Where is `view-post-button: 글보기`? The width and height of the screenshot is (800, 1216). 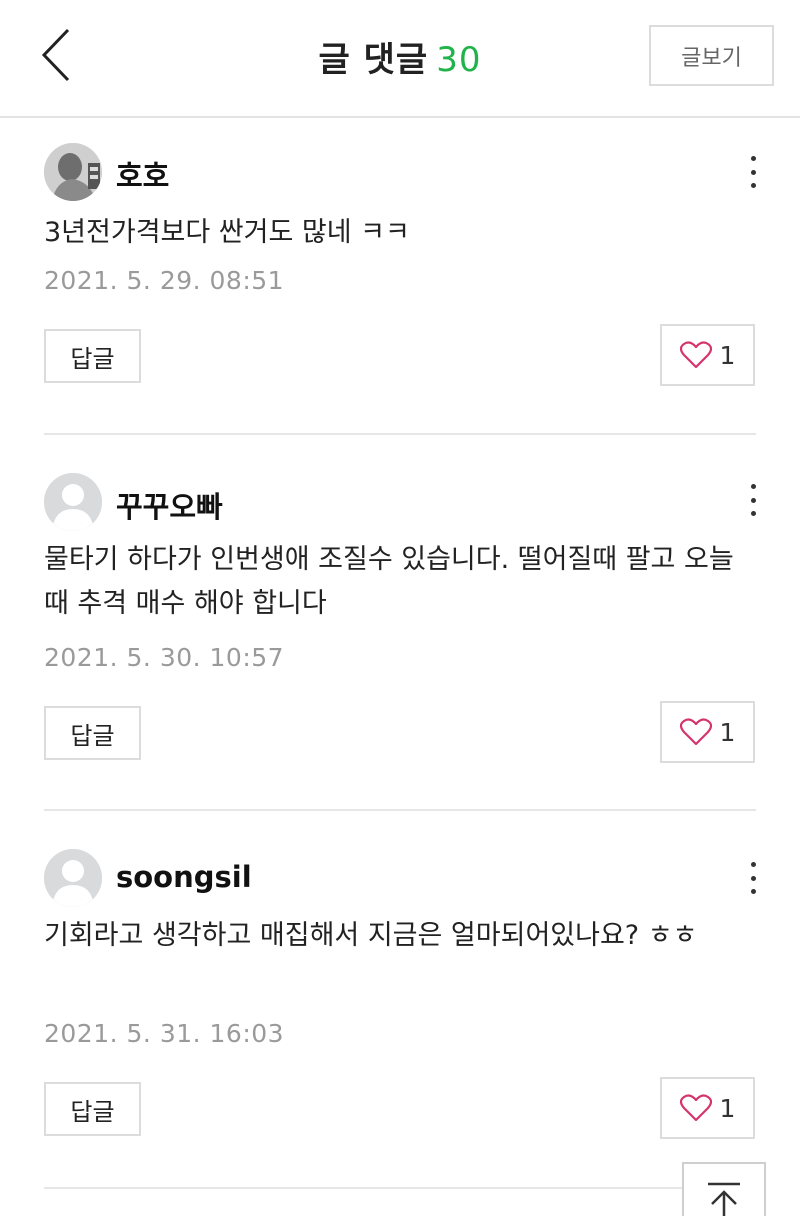
view-post-button: 글보기 is located at coordinates (711, 55).